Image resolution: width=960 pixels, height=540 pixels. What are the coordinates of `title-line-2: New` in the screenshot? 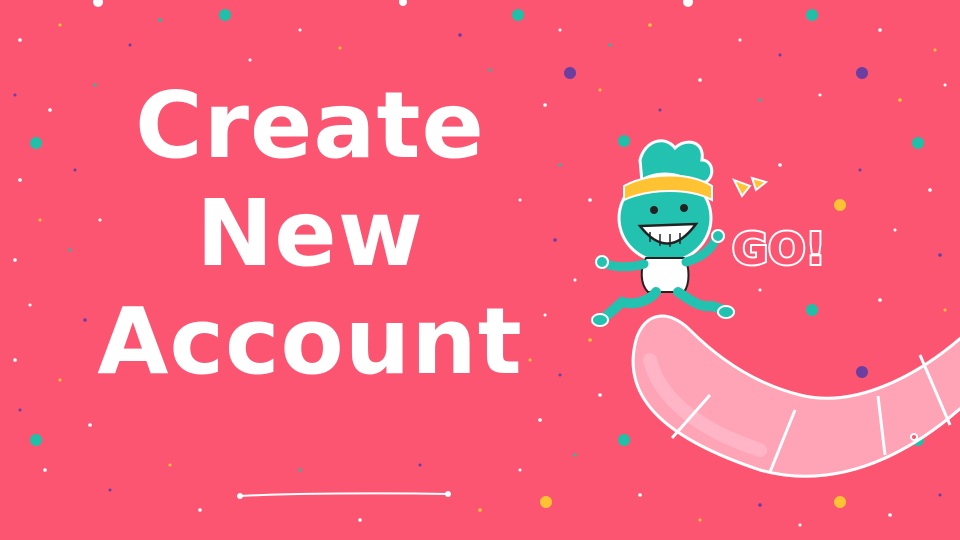 It's located at (310, 233).